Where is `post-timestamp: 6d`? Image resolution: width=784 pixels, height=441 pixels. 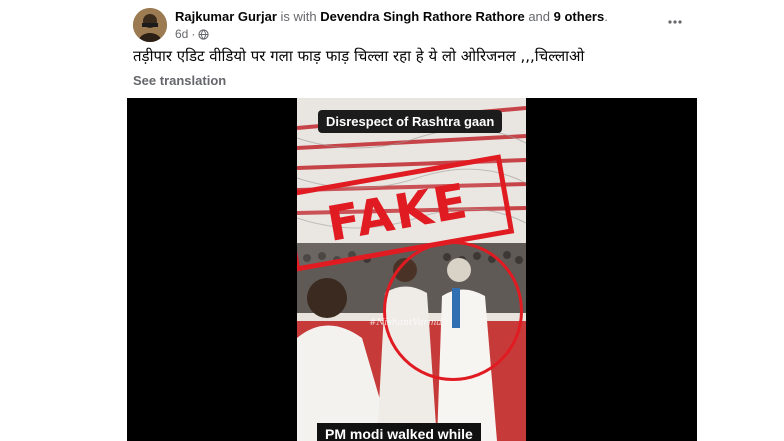
post-timestamp: 6d is located at coordinates (181, 34).